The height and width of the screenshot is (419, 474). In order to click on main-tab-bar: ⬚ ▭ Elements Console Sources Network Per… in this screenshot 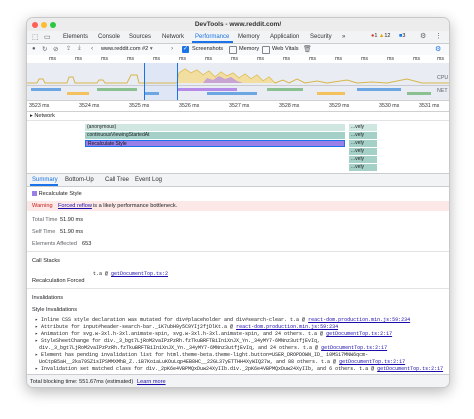, I will do `click(238, 37)`.